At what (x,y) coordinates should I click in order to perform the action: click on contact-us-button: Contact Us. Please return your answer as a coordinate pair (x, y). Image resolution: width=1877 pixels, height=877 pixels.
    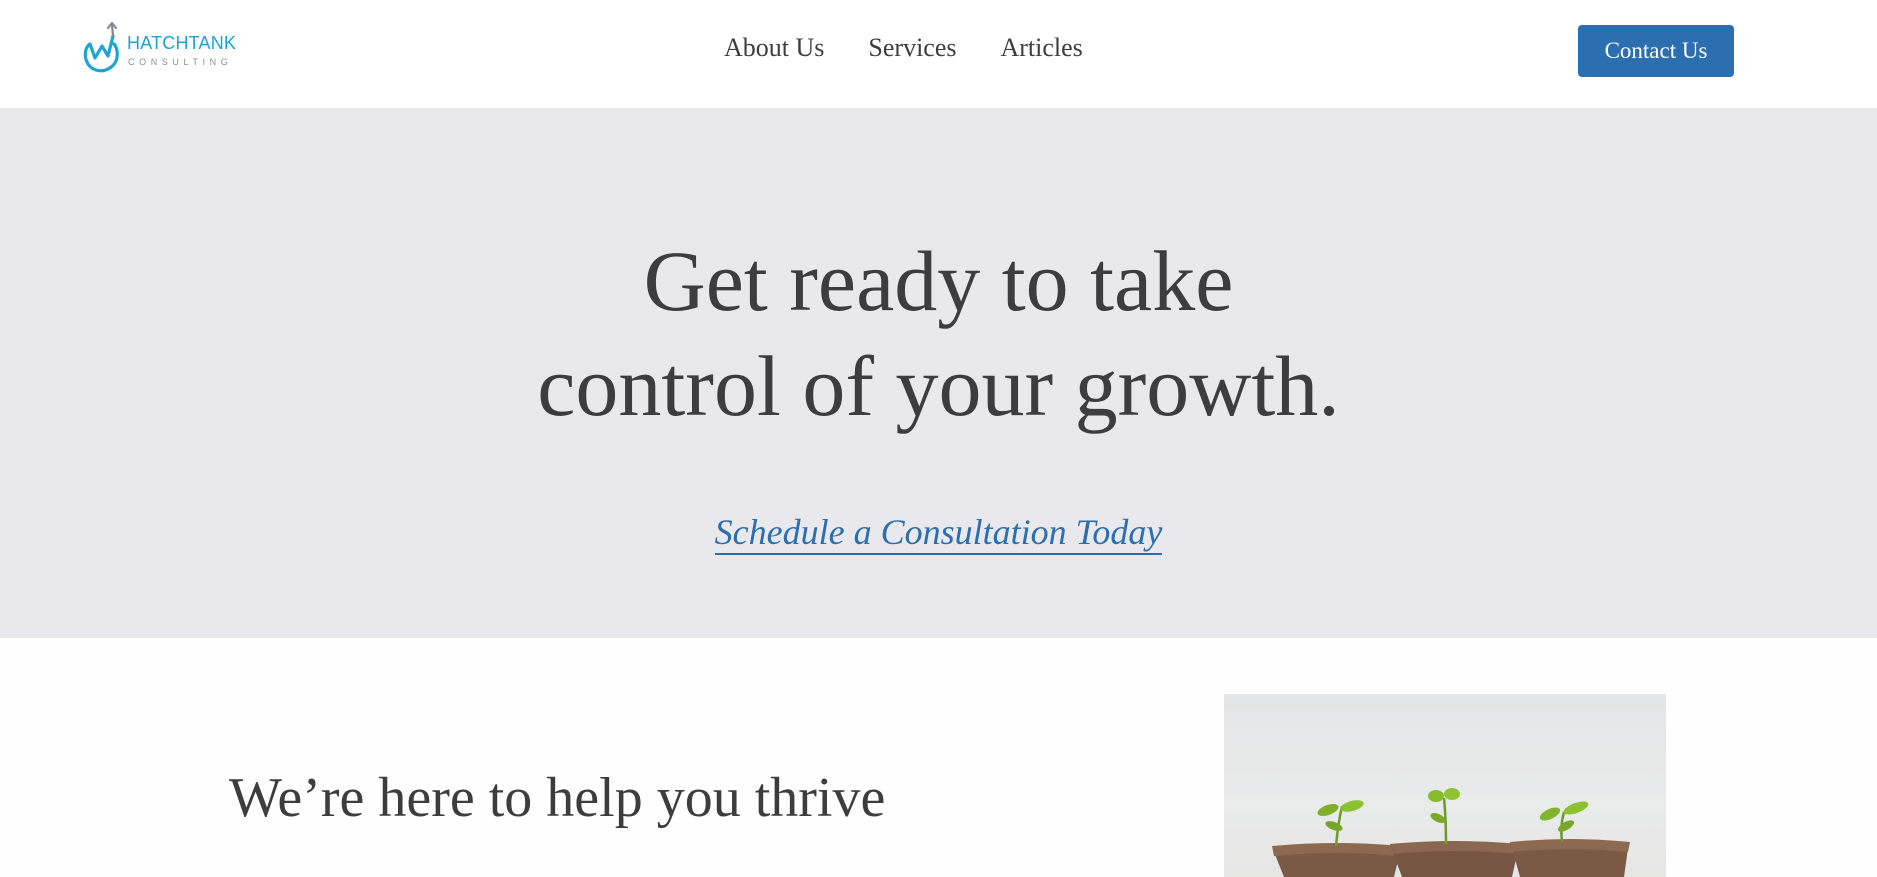
    Looking at the image, I should click on (1656, 51).